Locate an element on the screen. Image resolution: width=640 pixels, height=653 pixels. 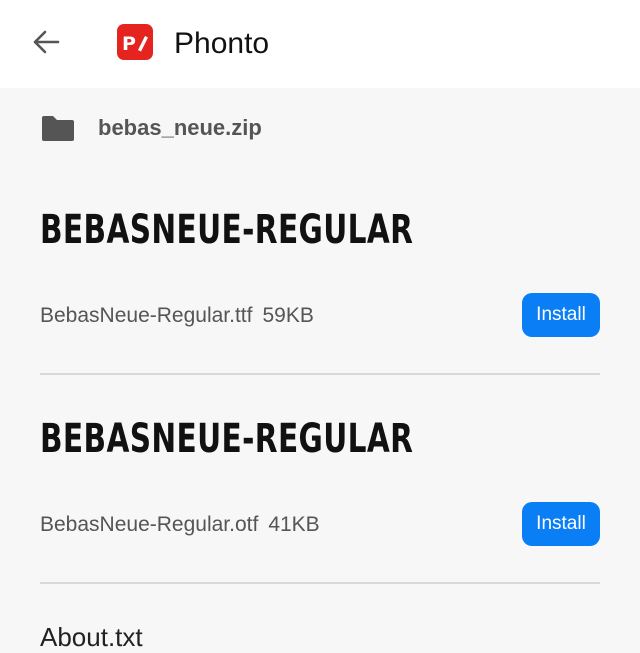
phonto-app-icon: P is located at coordinates (135, 42).